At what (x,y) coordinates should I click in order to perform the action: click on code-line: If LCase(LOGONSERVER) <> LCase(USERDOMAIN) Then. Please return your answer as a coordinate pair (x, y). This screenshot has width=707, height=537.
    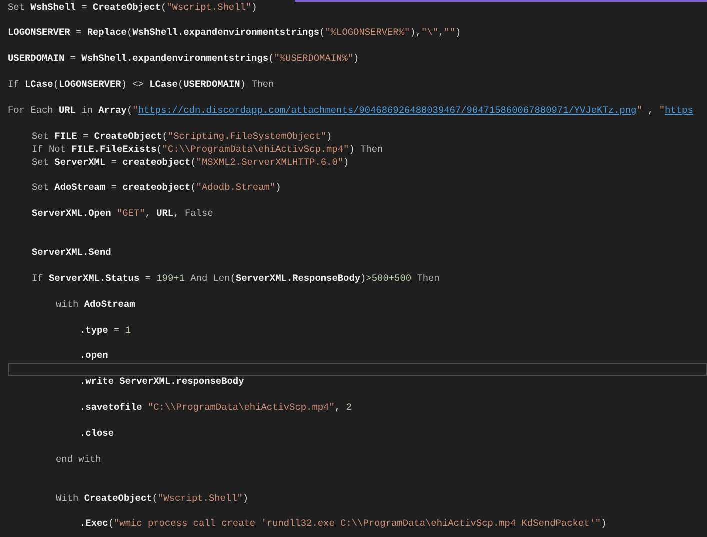
    Looking at the image, I should click on (141, 85).